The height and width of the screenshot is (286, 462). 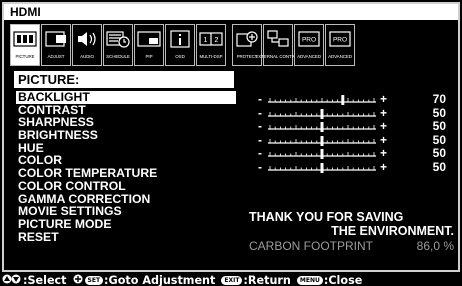 I want to click on exit-key-badge: EXIT, so click(x=232, y=280).